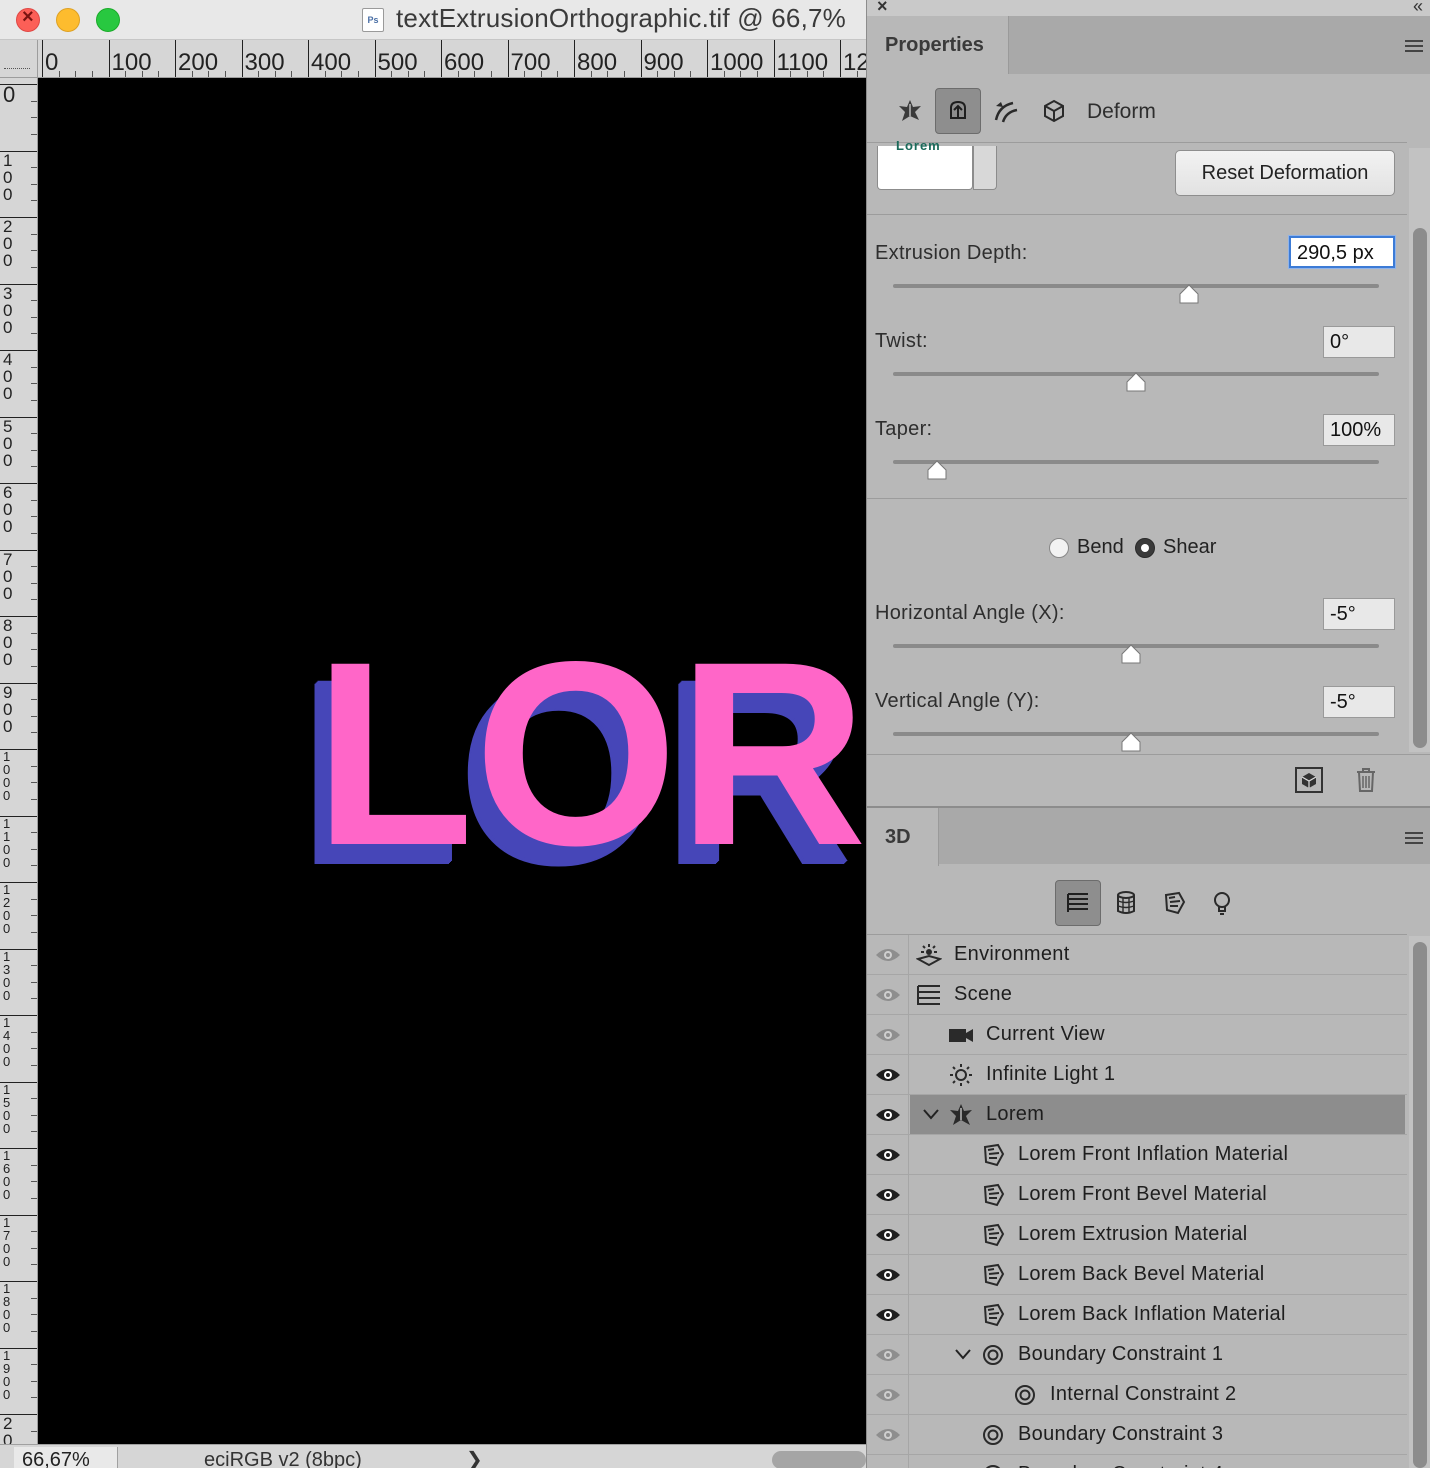  I want to click on window-minimize-button, so click(68, 20).